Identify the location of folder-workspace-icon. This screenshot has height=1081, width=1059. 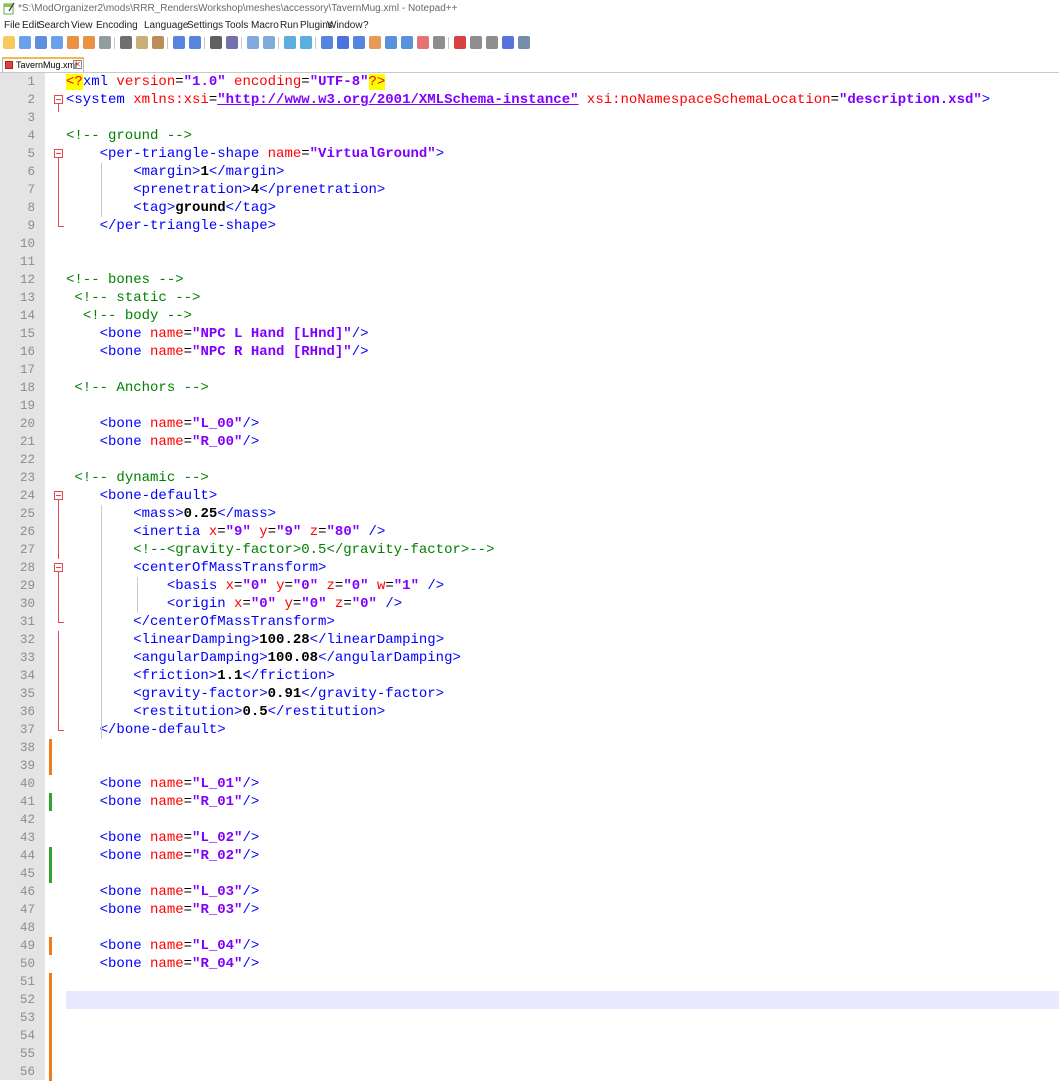
(423, 42).